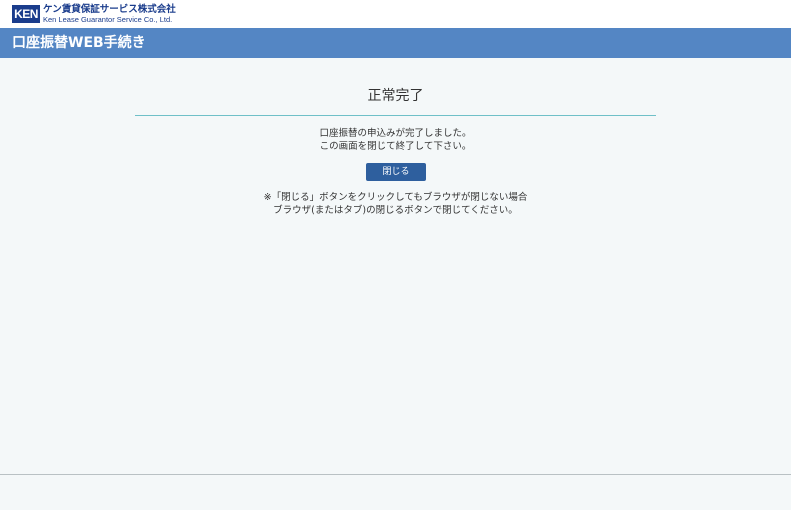 Image resolution: width=791 pixels, height=510 pixels. What do you see at coordinates (109, 9) in the screenshot?
I see `company-name-jp: ケン賃貸保証サービス株式会社` at bounding box center [109, 9].